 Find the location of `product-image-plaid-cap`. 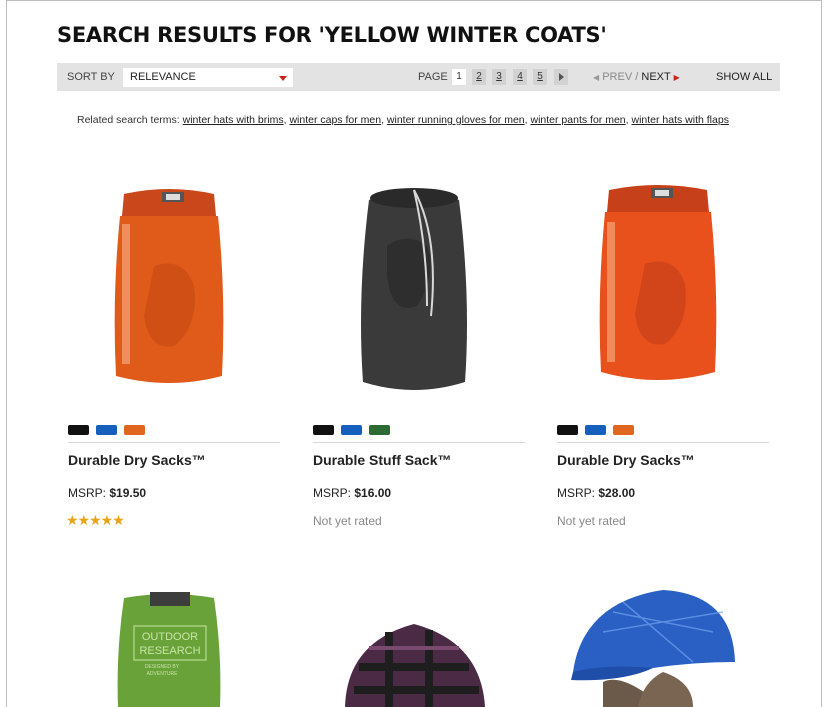

product-image-plaid-cap is located at coordinates (414, 639).